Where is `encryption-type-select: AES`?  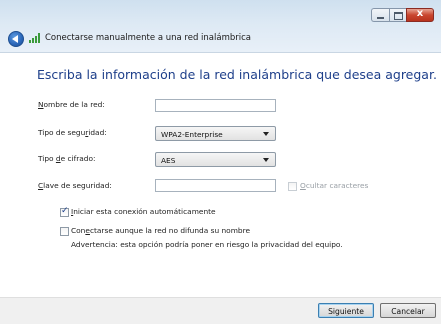 encryption-type-select: AES is located at coordinates (215, 159).